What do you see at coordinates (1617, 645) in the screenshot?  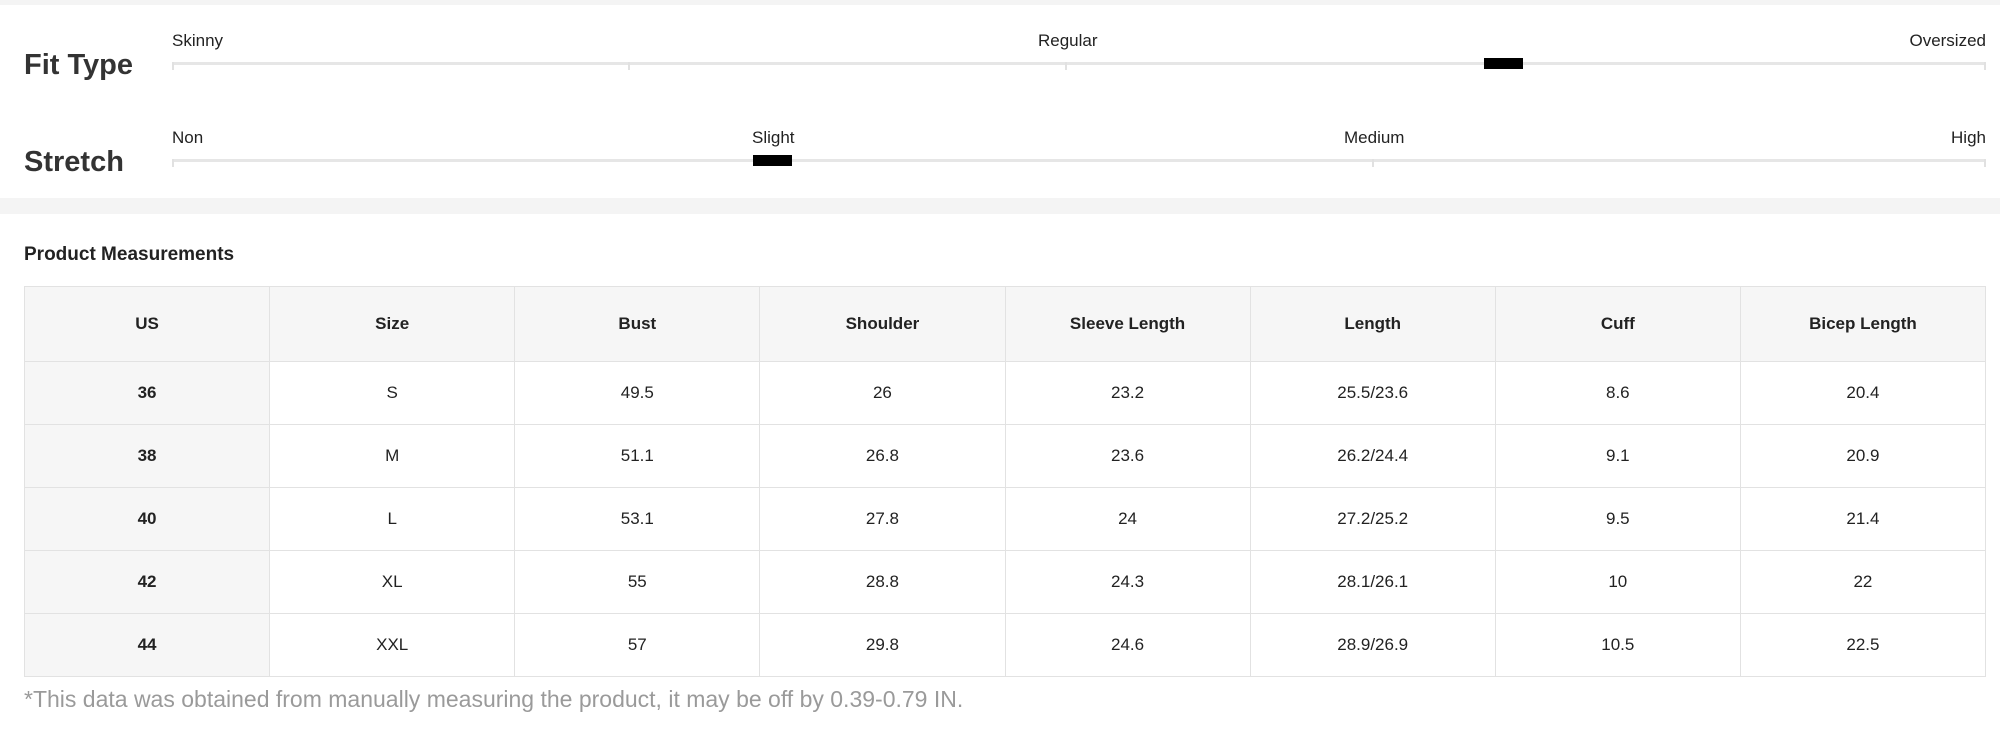 I see `table-cell: 10.5` at bounding box center [1617, 645].